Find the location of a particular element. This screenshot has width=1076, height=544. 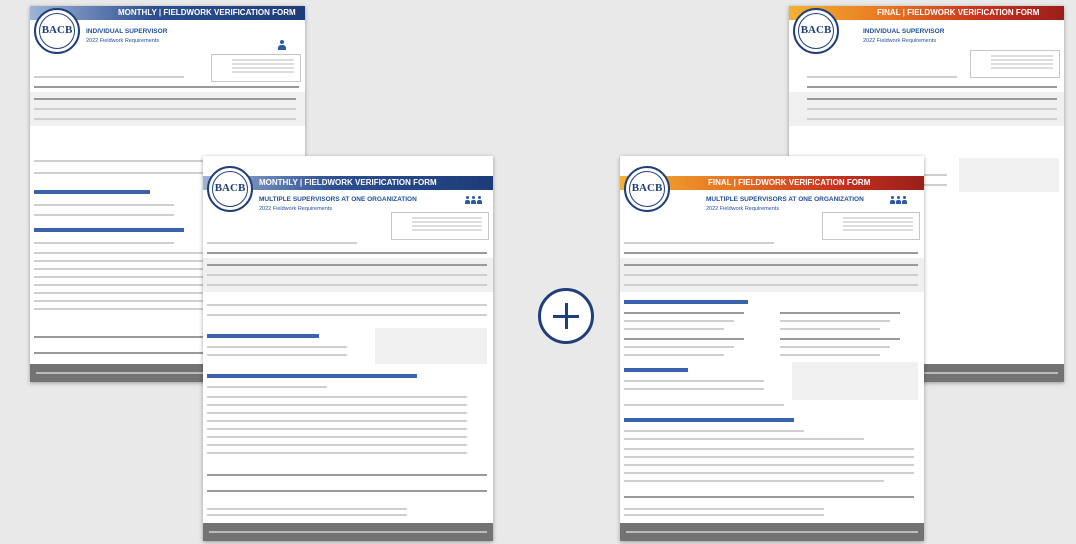

plus-icon is located at coordinates (566, 316).